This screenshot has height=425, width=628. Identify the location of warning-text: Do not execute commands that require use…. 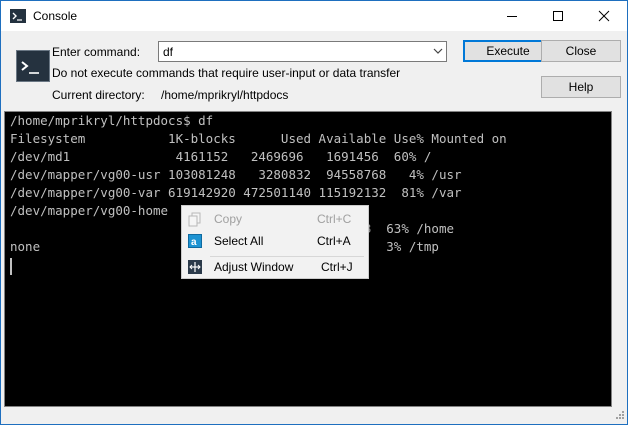
(226, 73).